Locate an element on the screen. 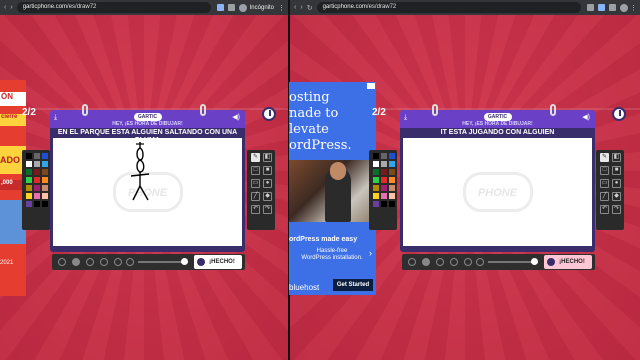 The width and height of the screenshot is (640, 360). ad-choices-icon is located at coordinates (371, 86).